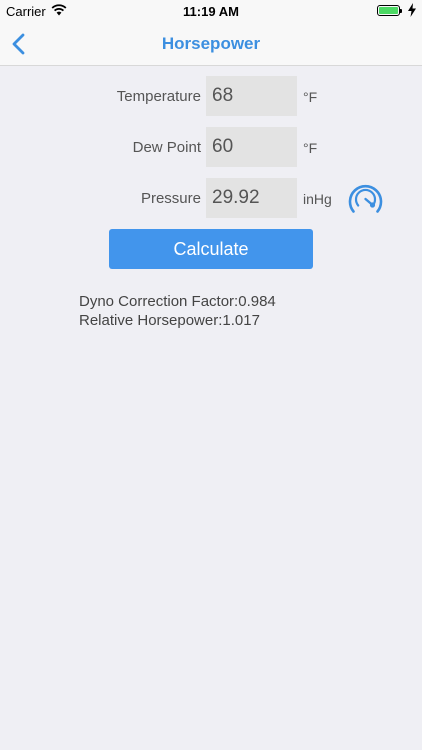 This screenshot has width=422, height=750. What do you see at coordinates (365, 198) in the screenshot?
I see `barometer-gauge-icon` at bounding box center [365, 198].